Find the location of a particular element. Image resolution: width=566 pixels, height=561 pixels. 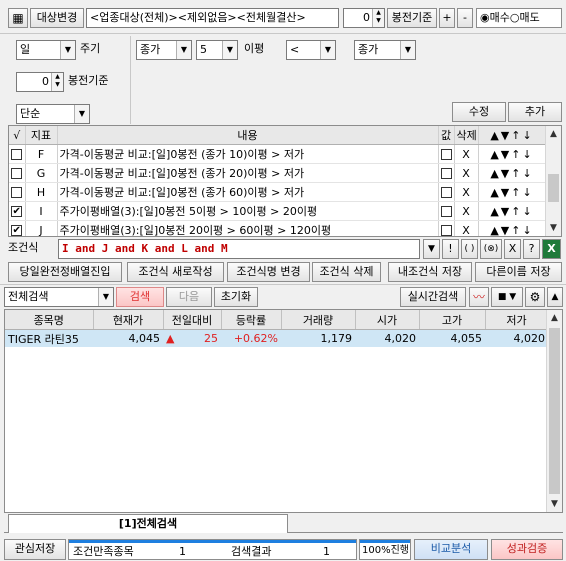

period-select: 일 ▼ is located at coordinates (46, 50).